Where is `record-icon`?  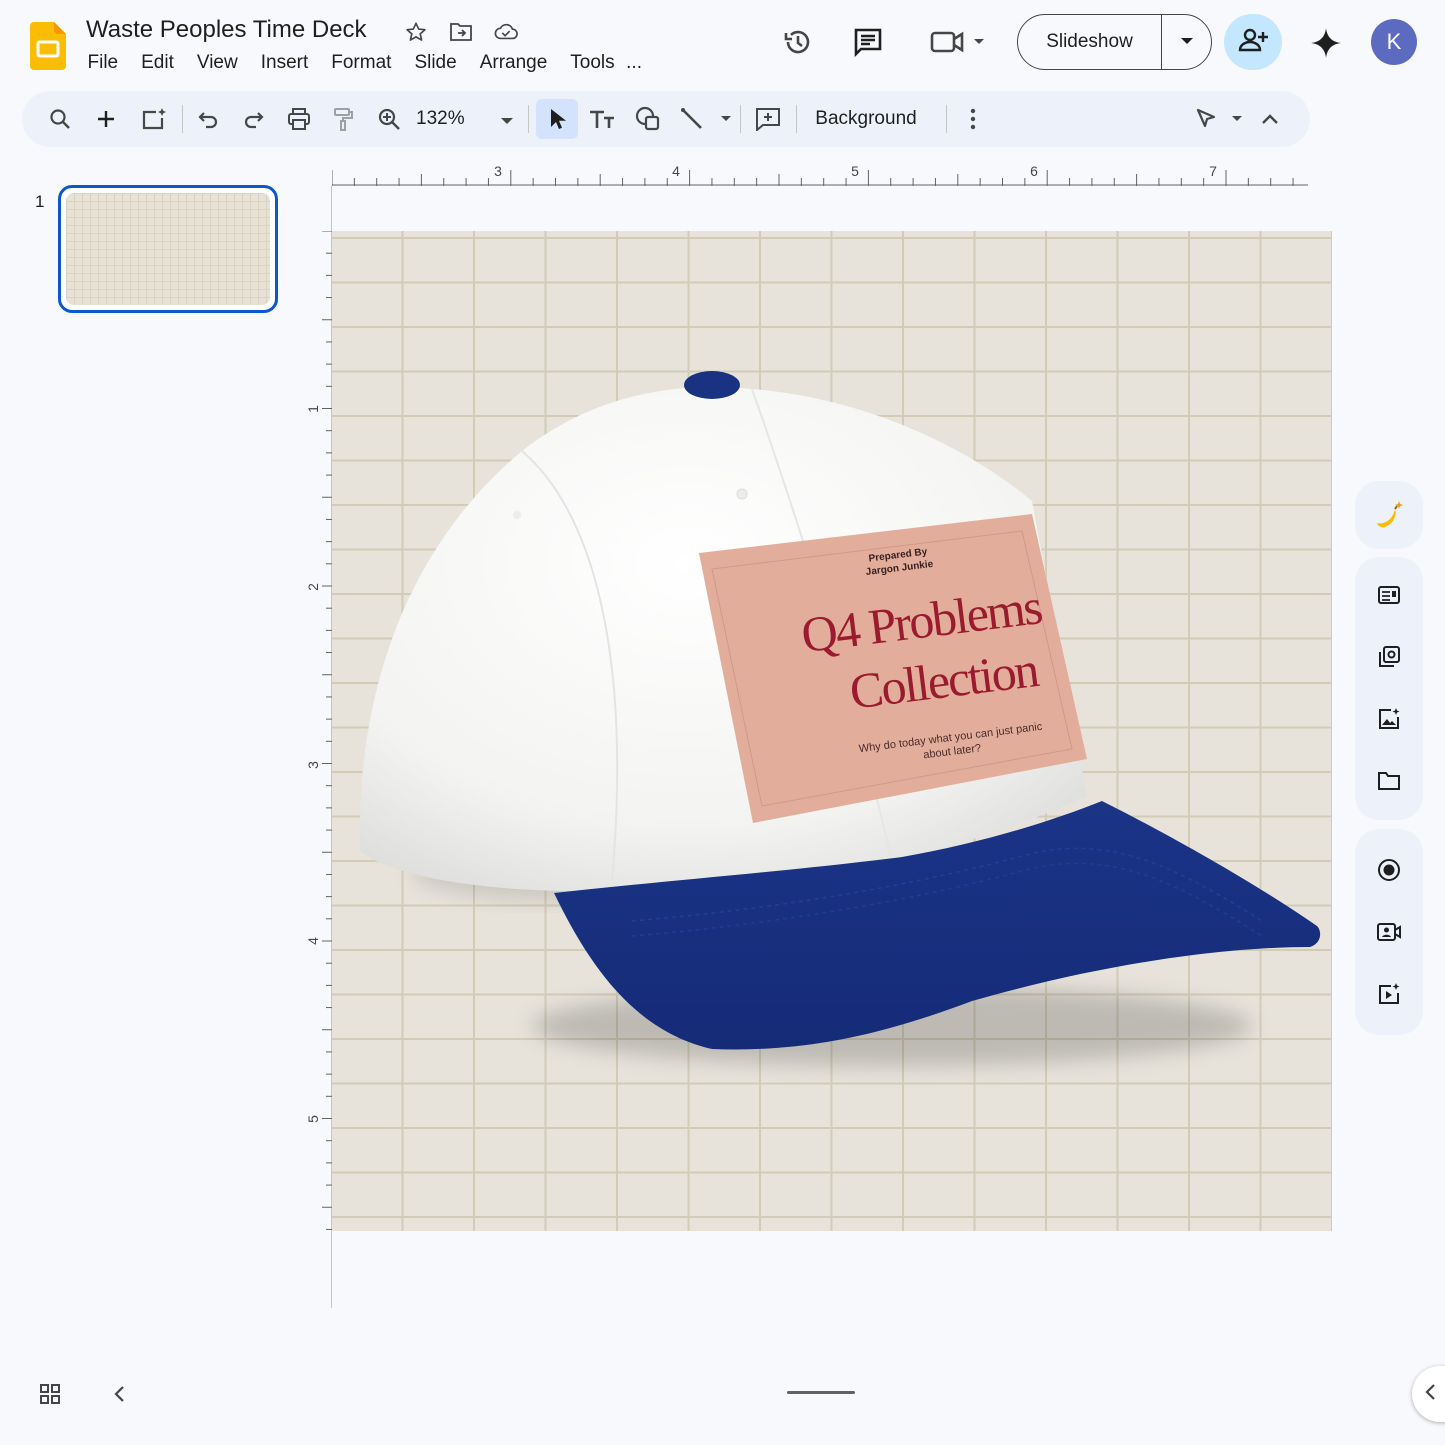 record-icon is located at coordinates (1389, 870).